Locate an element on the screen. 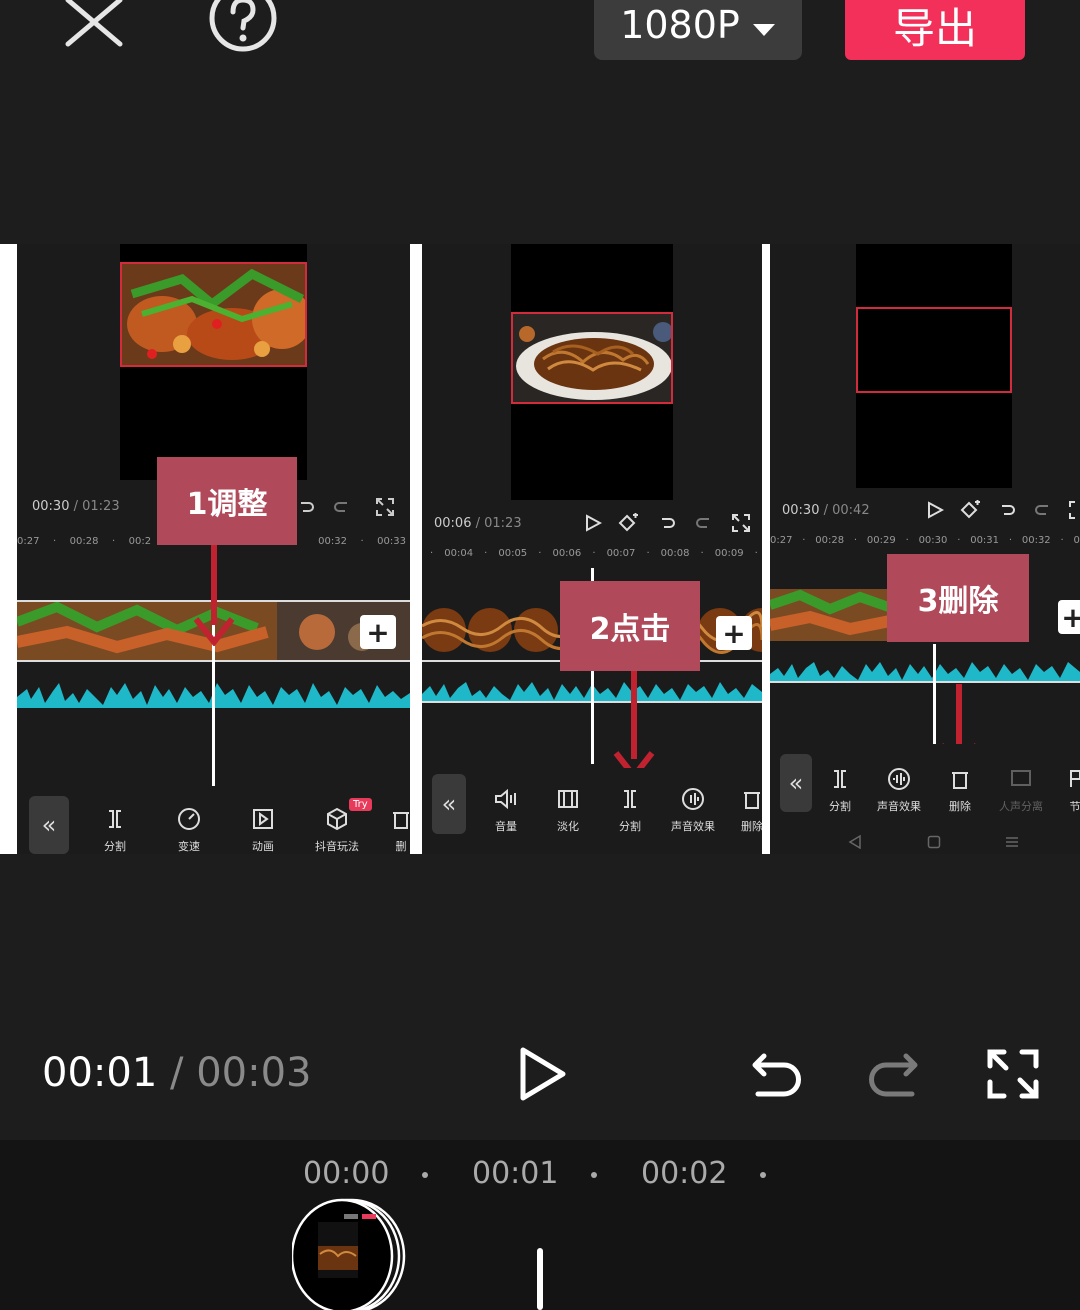  timecode: 00:06 / 01:23 is located at coordinates (478, 523).